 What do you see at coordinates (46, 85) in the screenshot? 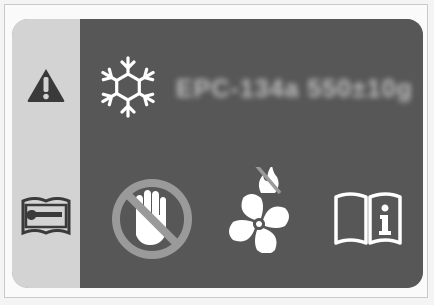
I see `warning-triangle-icon` at bounding box center [46, 85].